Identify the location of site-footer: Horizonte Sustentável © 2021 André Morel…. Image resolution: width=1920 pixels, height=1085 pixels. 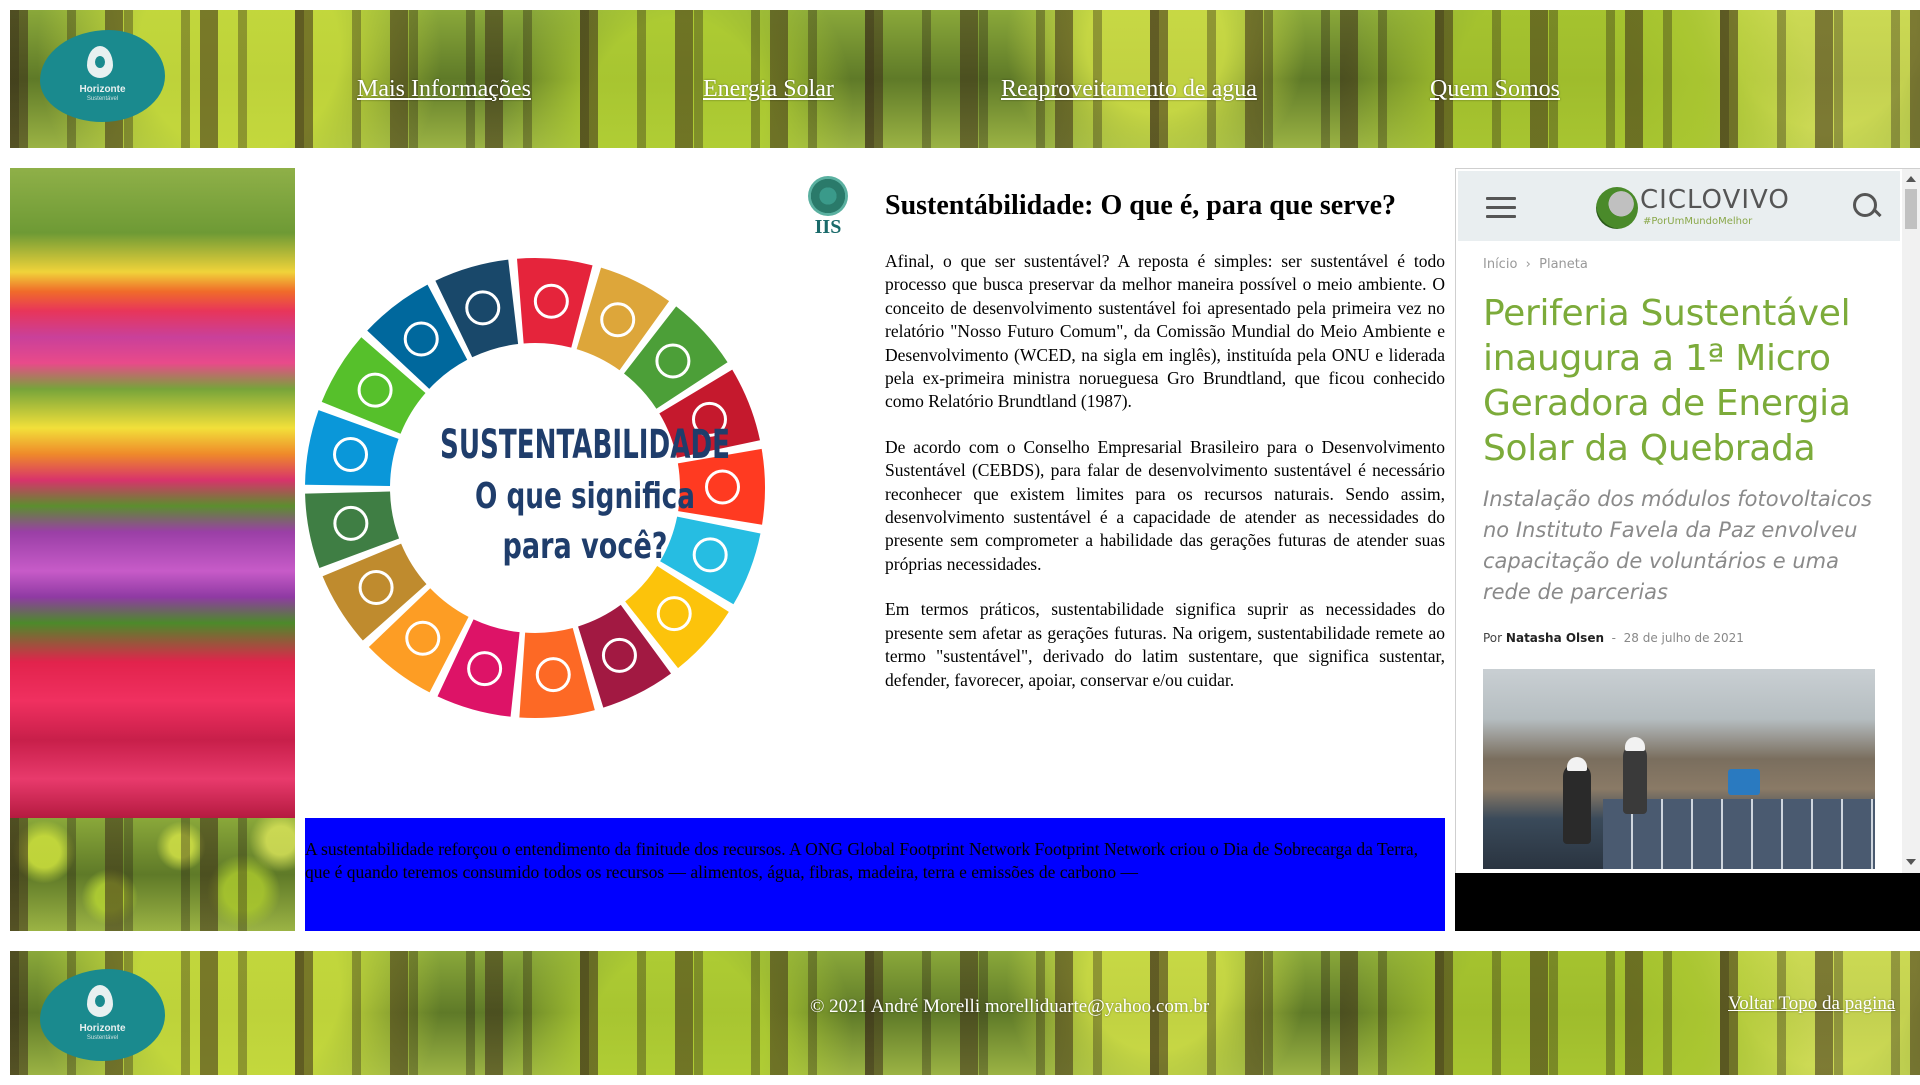
(965, 1013).